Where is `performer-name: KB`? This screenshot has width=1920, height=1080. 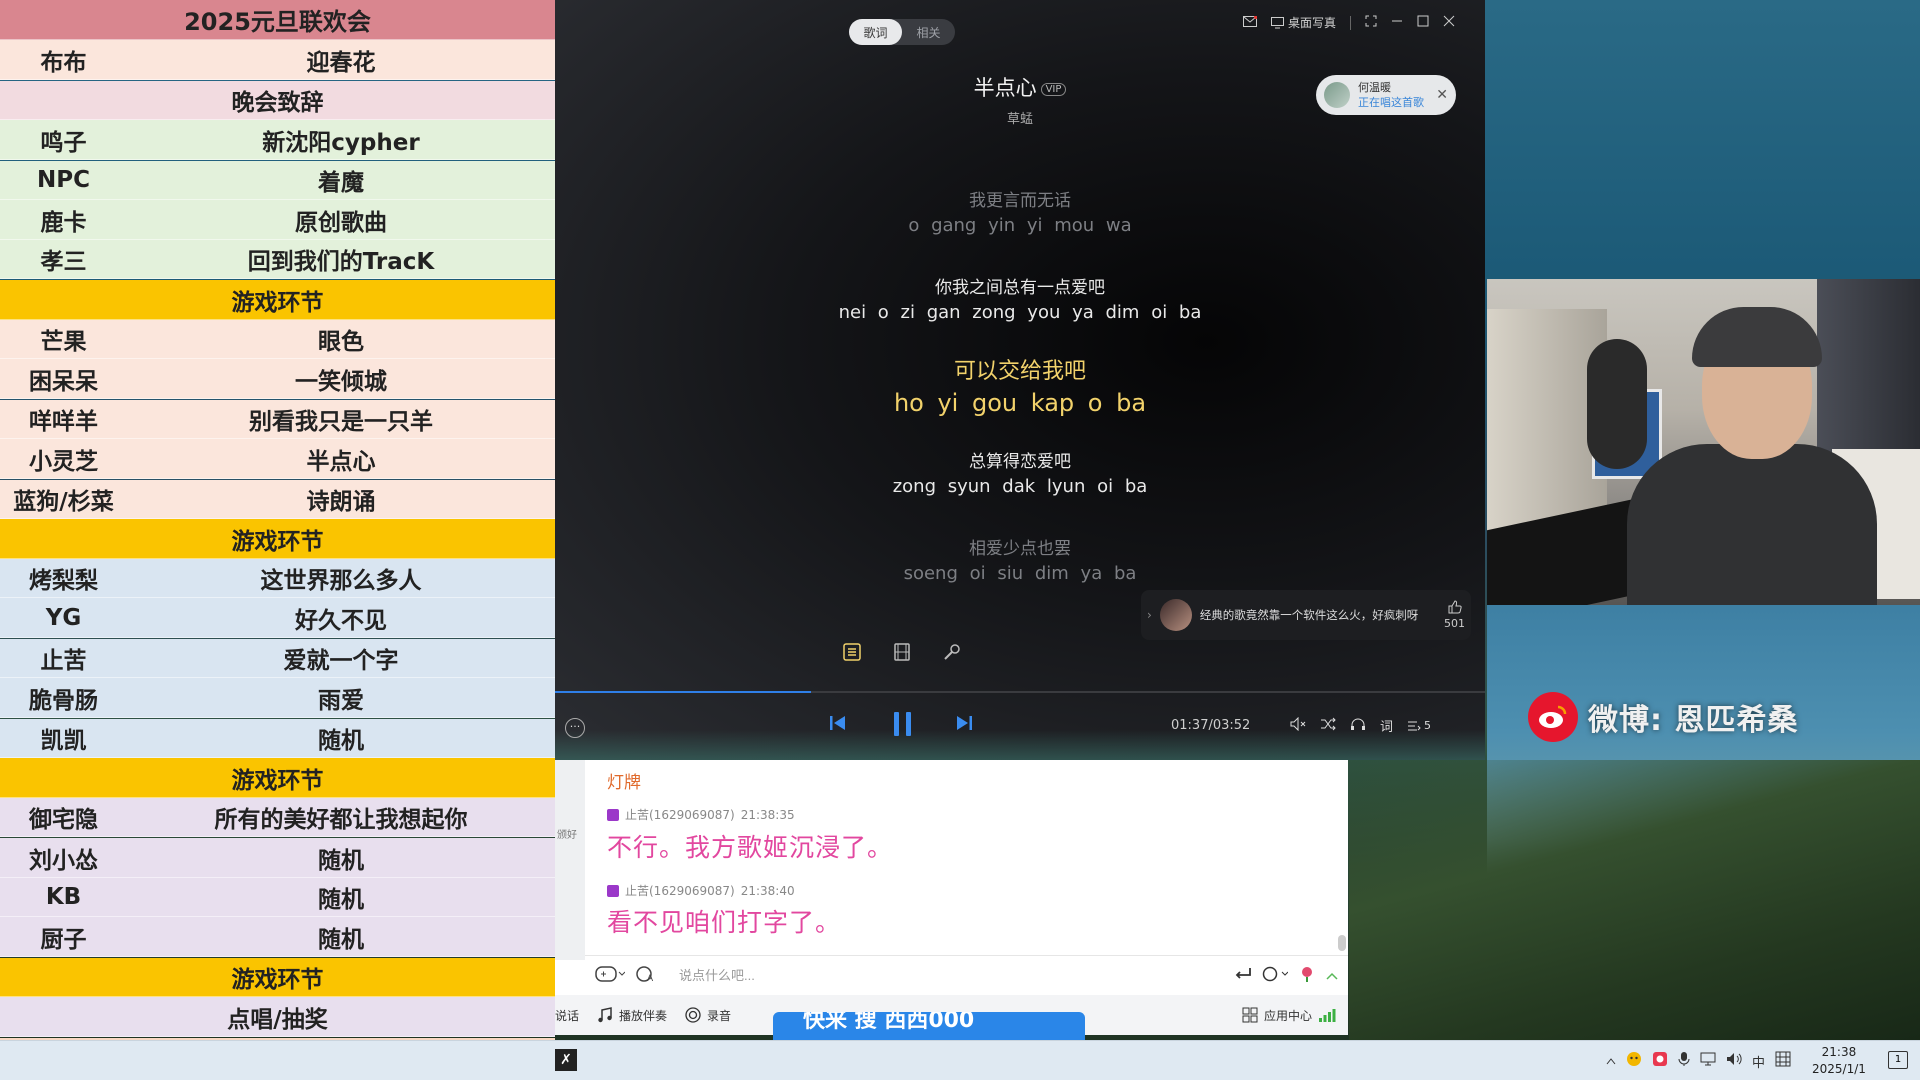
performer-name: KB is located at coordinates (63, 897).